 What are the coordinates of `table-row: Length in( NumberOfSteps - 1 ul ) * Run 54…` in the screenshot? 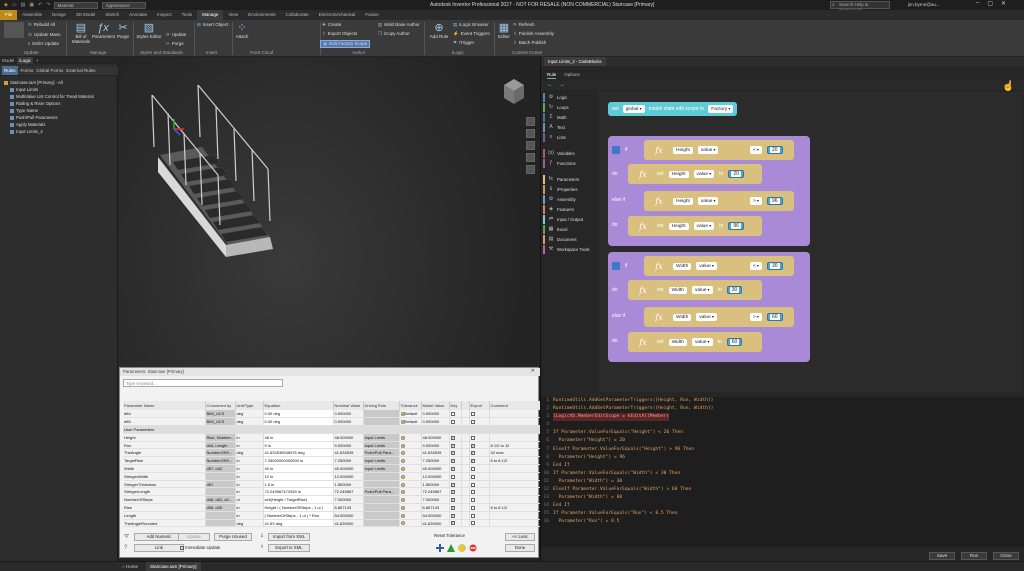 It's located at (332, 515).